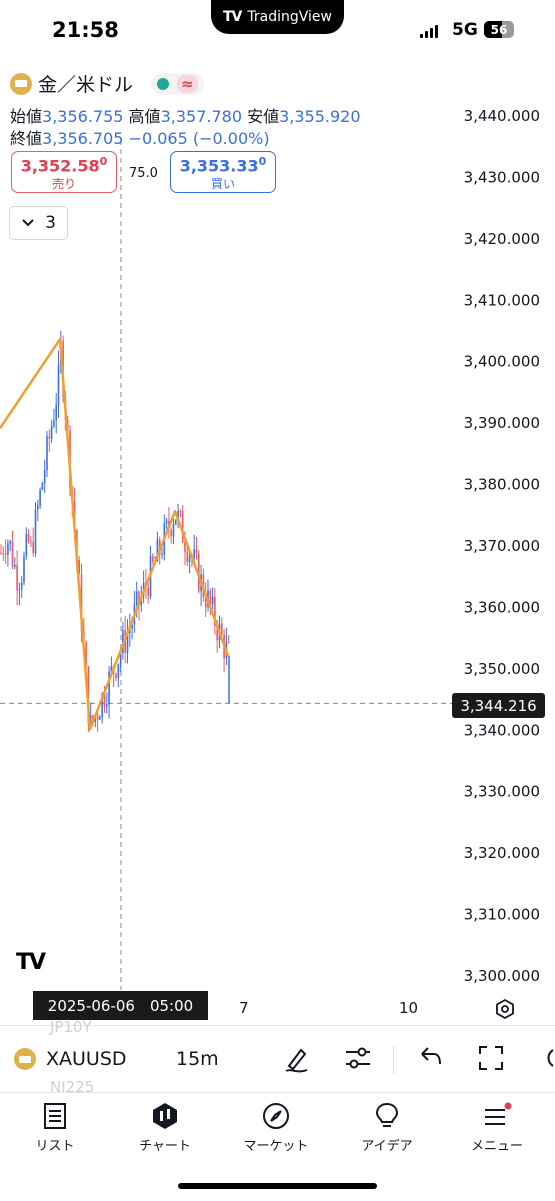 The height and width of the screenshot is (1201, 555). Describe the element at coordinates (502, 423) in the screenshot. I see `y-tick-label: 3,390.000` at that location.